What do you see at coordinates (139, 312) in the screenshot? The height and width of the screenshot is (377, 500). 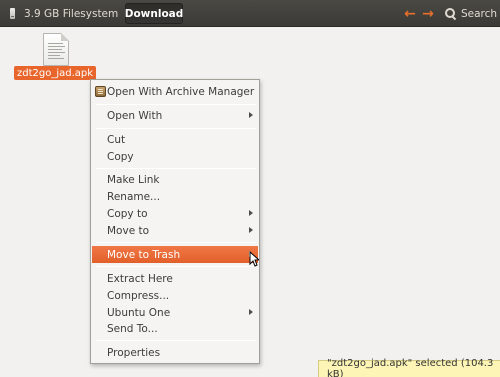 I see `menu-item-label: Ubuntu One` at bounding box center [139, 312].